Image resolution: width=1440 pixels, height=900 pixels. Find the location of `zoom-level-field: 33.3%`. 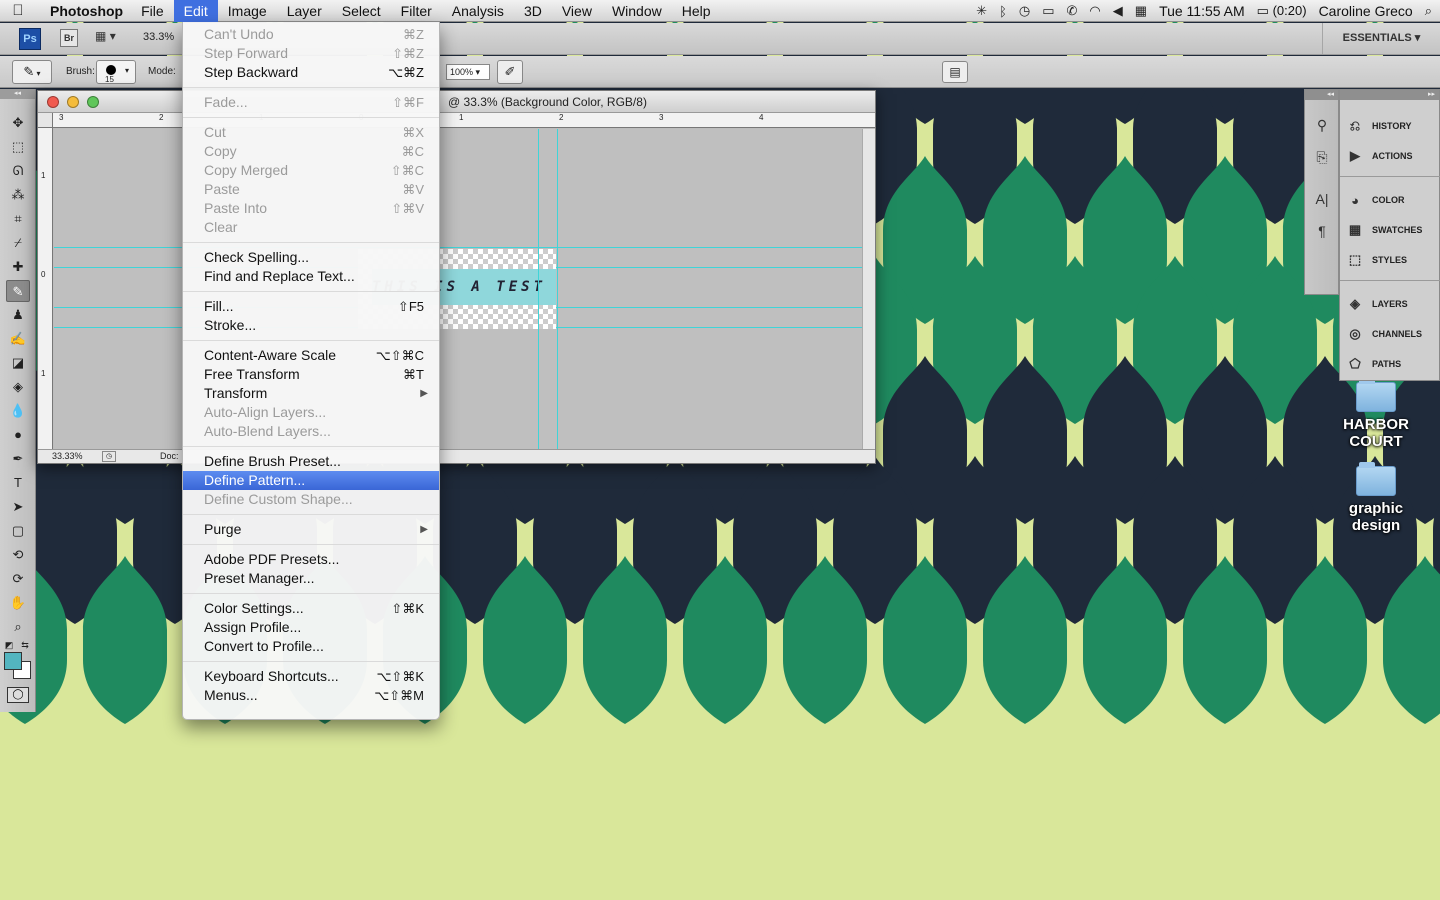

zoom-level-field: 33.3% is located at coordinates (158, 37).